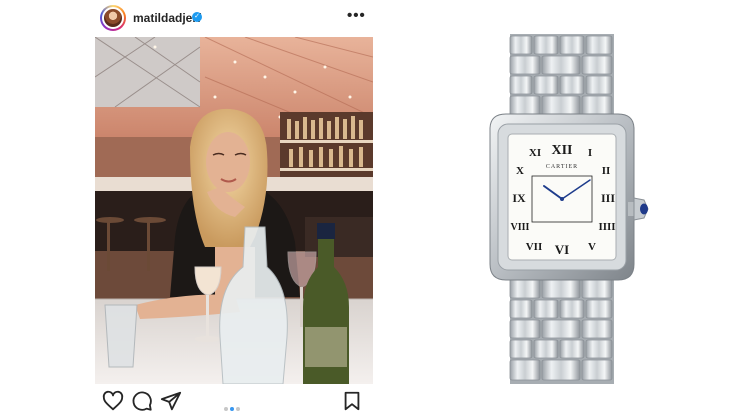 This screenshot has height=419, width=744. Describe the element at coordinates (590, 153) in the screenshot. I see `numeral-i: I` at that location.